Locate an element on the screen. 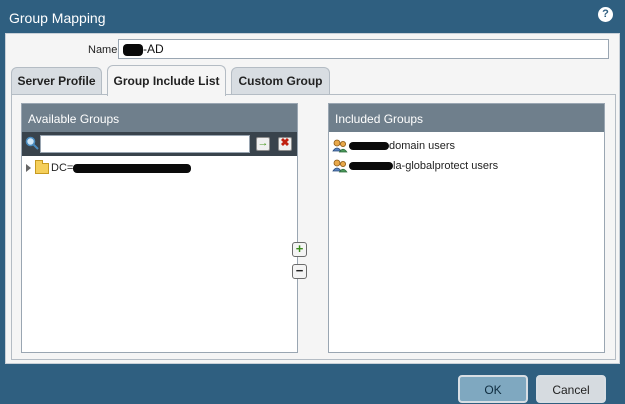 This screenshot has width=625, height=404. tab-group-include-list: Group Include List is located at coordinates (166, 80).